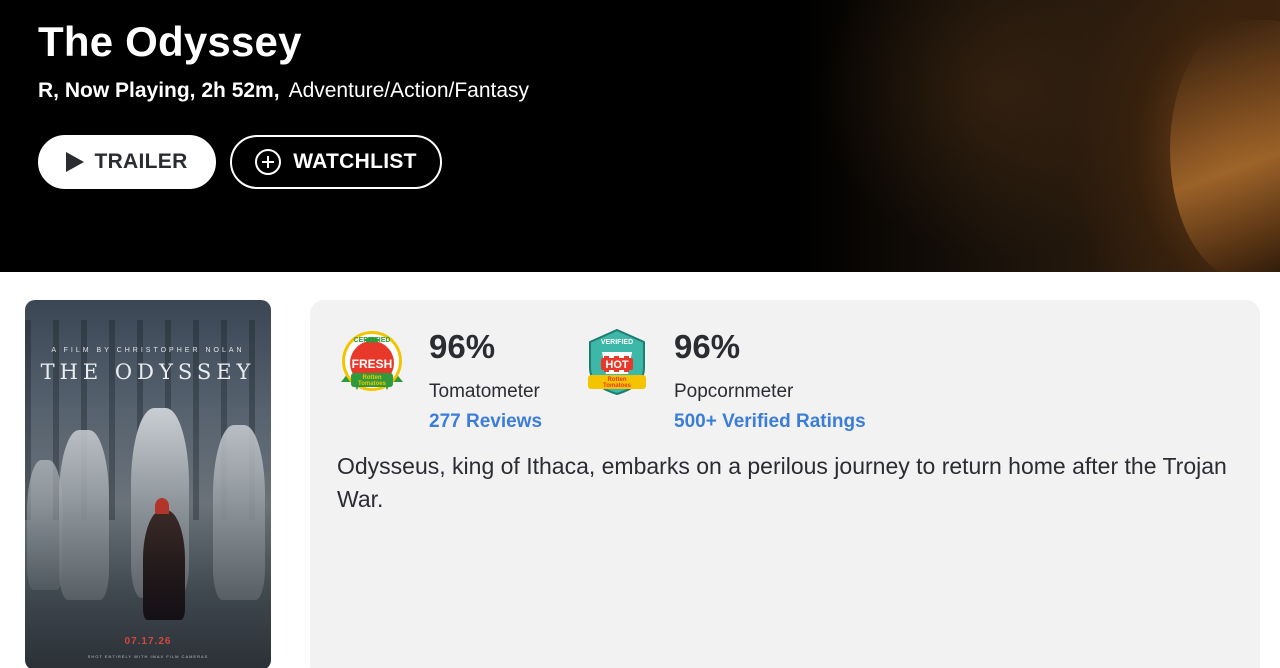  What do you see at coordinates (617, 342) in the screenshot?
I see `badge-verified-text: VERIFIED` at bounding box center [617, 342].